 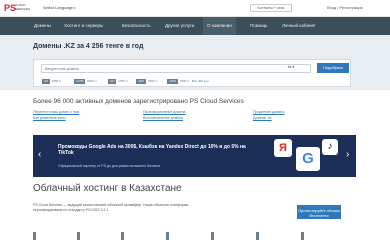 I want to click on promo-logos: Я G ♪, so click(x=303, y=156).